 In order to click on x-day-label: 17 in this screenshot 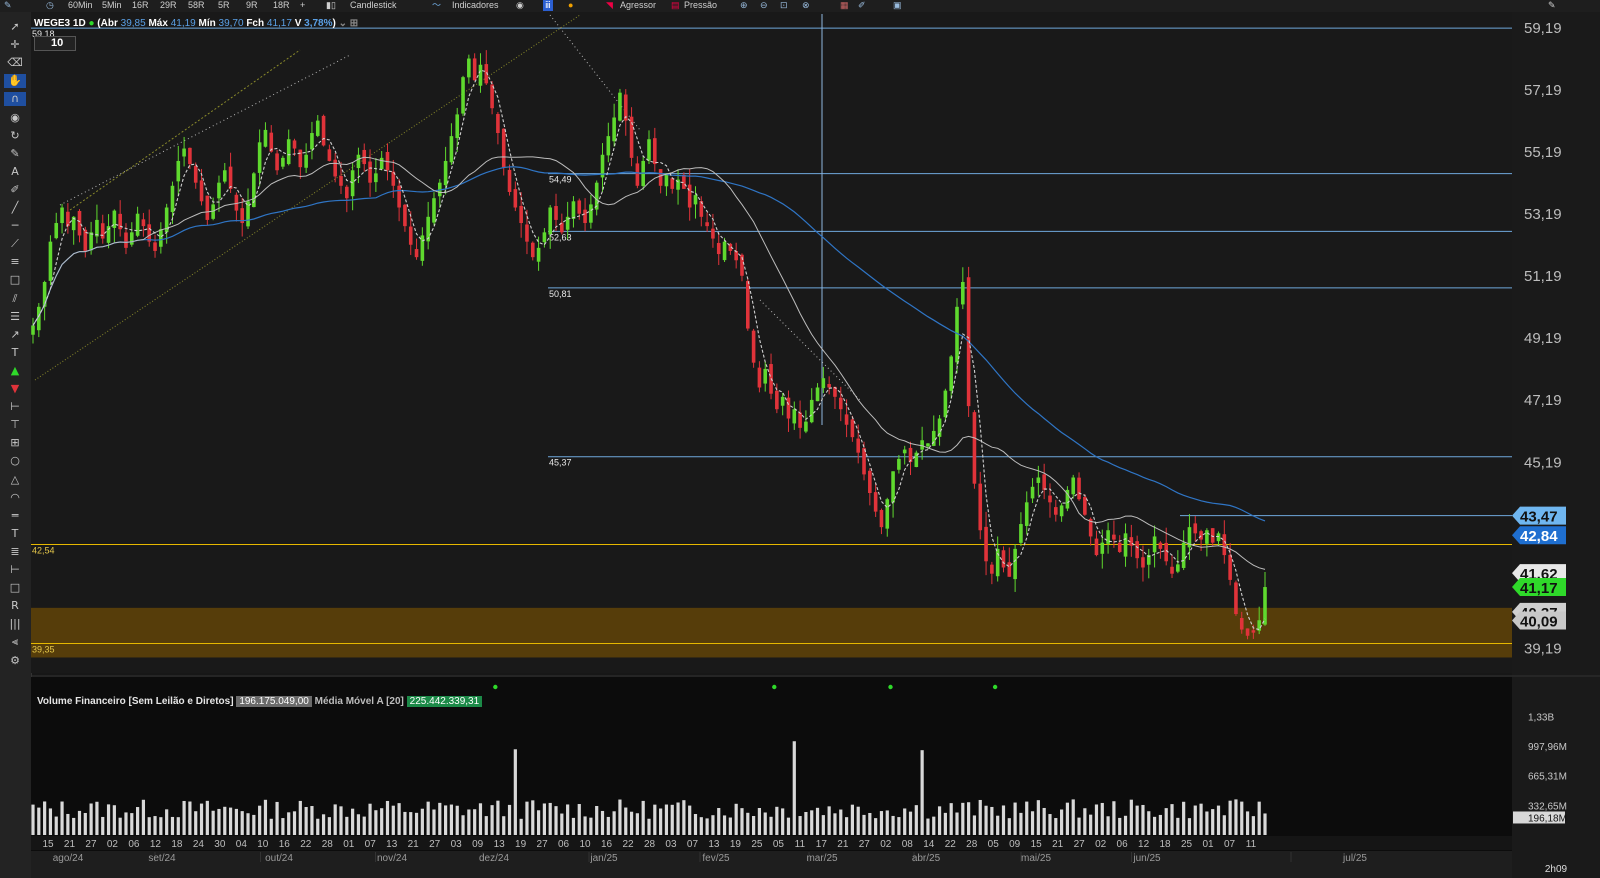, I will do `click(822, 844)`.